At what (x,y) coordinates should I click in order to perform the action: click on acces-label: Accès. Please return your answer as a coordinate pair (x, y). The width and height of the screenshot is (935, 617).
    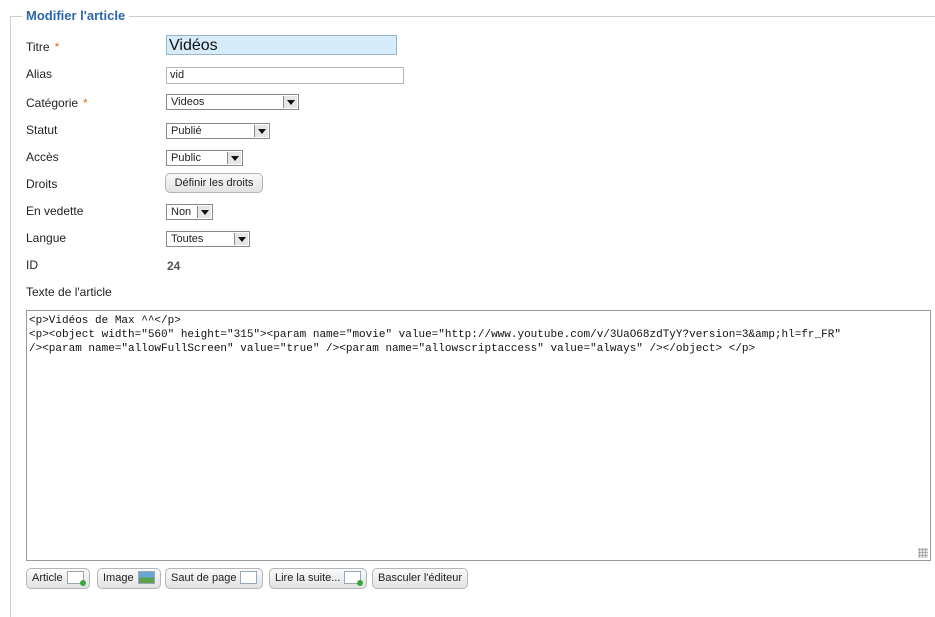
    Looking at the image, I should click on (42, 157).